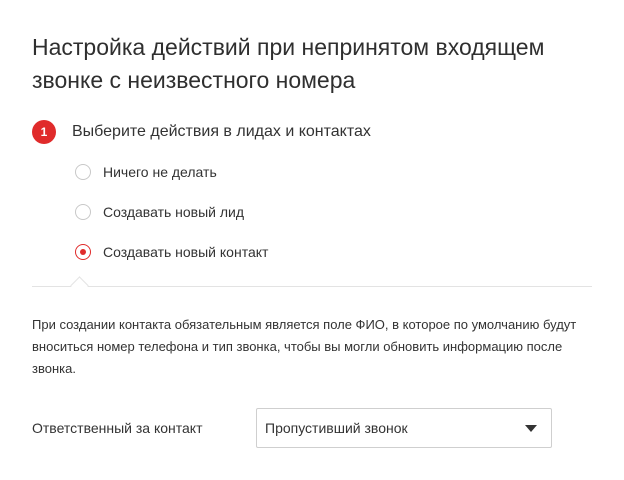 The height and width of the screenshot is (480, 624). What do you see at coordinates (83, 172) in the screenshot?
I see `radio-do-nothing` at bounding box center [83, 172].